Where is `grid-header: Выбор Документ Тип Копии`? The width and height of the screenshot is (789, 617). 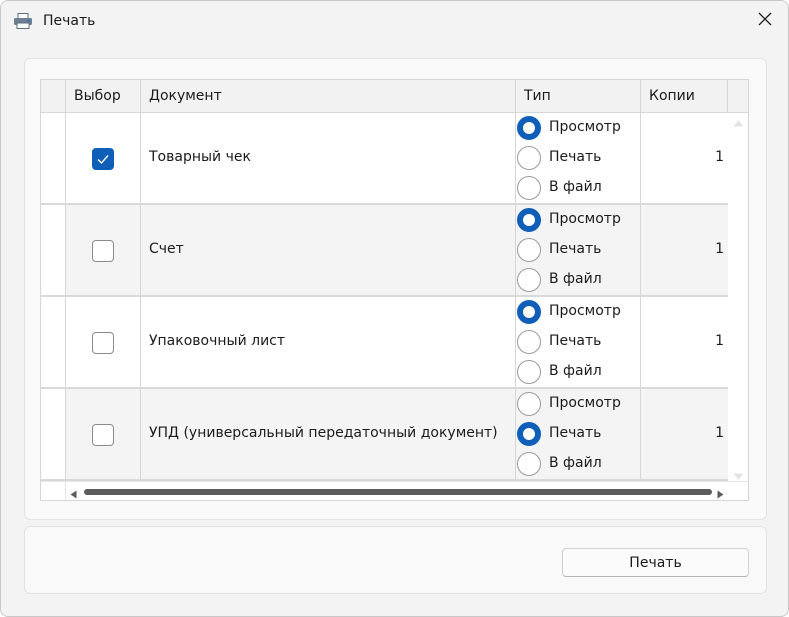
grid-header: Выбор Документ Тип Копии is located at coordinates (394, 96).